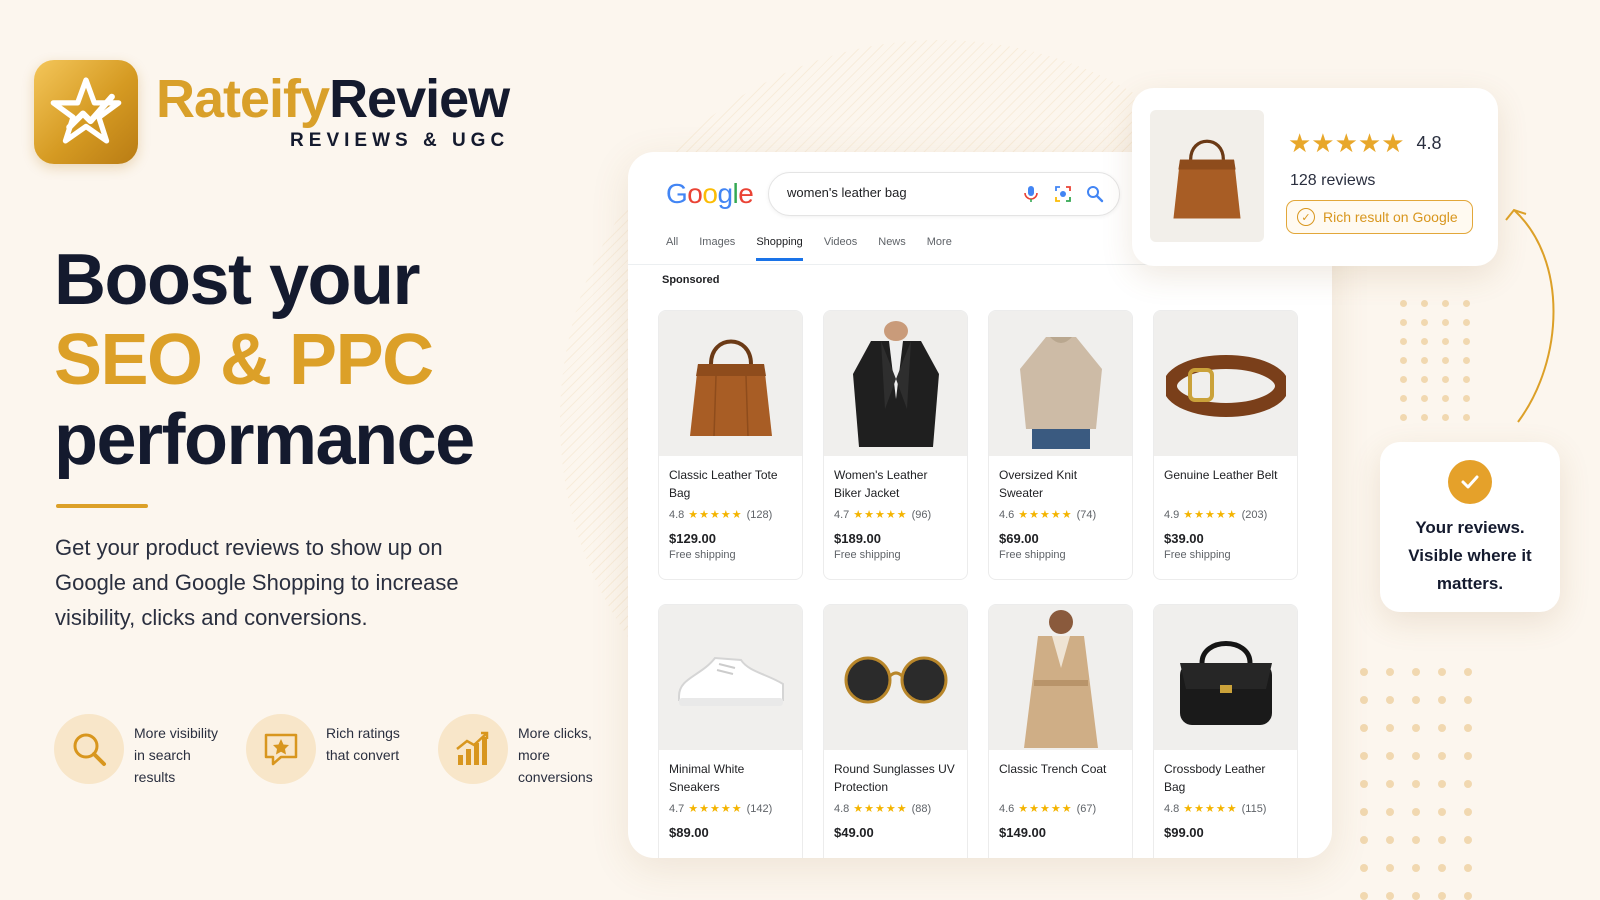  What do you see at coordinates (897, 192) in the screenshot?
I see `search-input` at bounding box center [897, 192].